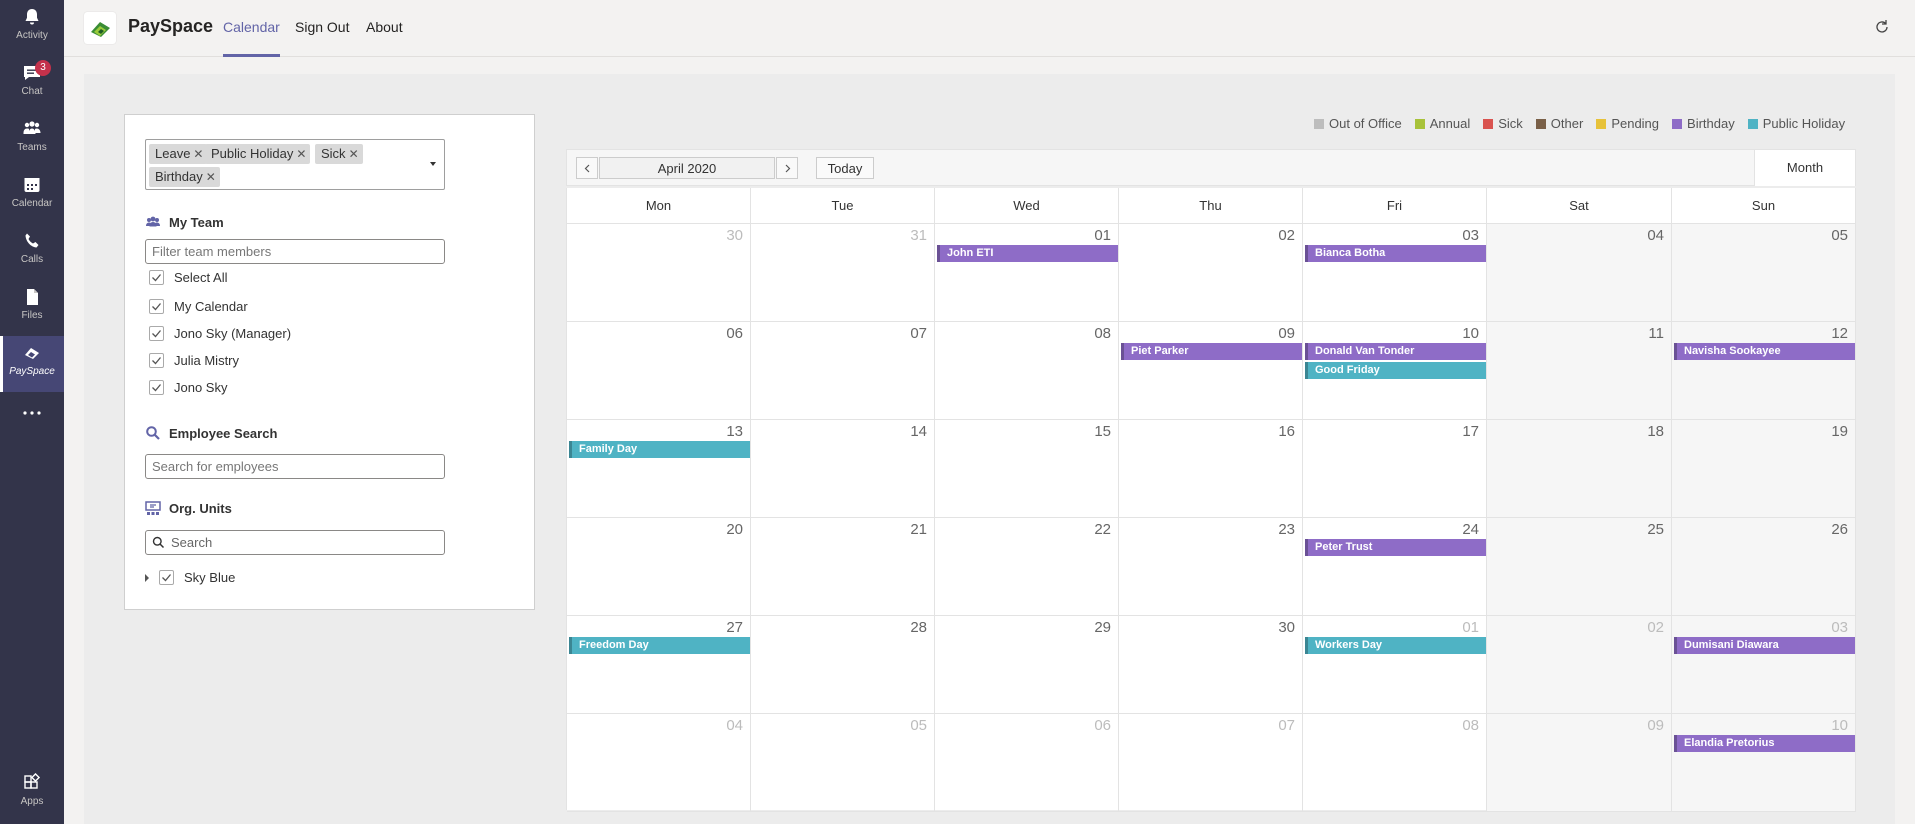 The image size is (1915, 824). I want to click on rail-item-more, so click(32, 420).